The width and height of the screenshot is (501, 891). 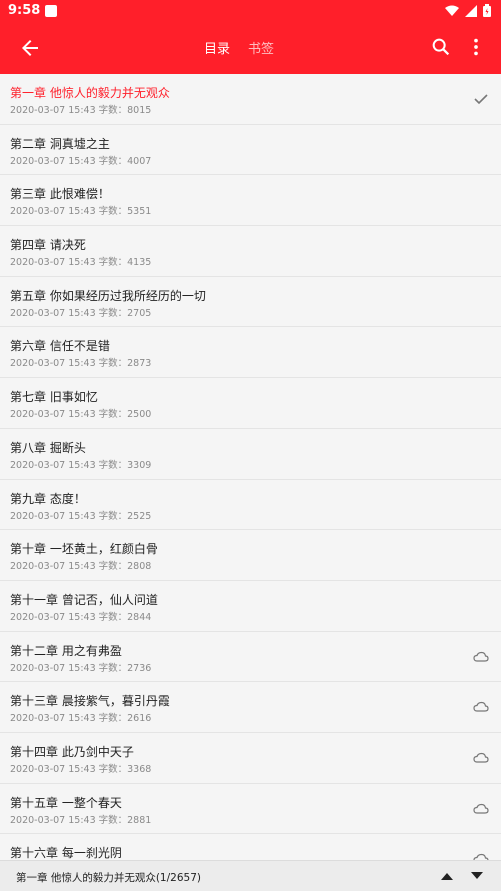 What do you see at coordinates (441, 47) in the screenshot?
I see `search-icon` at bounding box center [441, 47].